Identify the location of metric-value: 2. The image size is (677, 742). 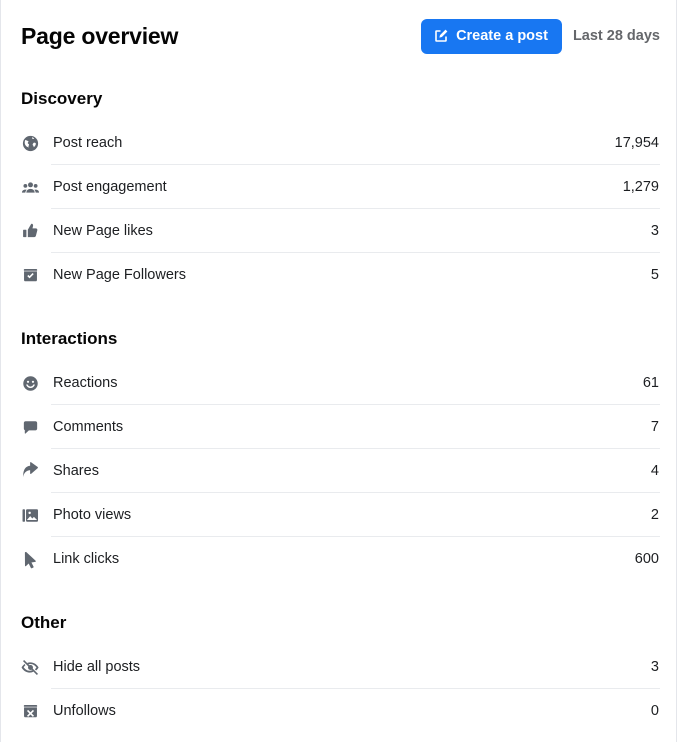
(654, 515).